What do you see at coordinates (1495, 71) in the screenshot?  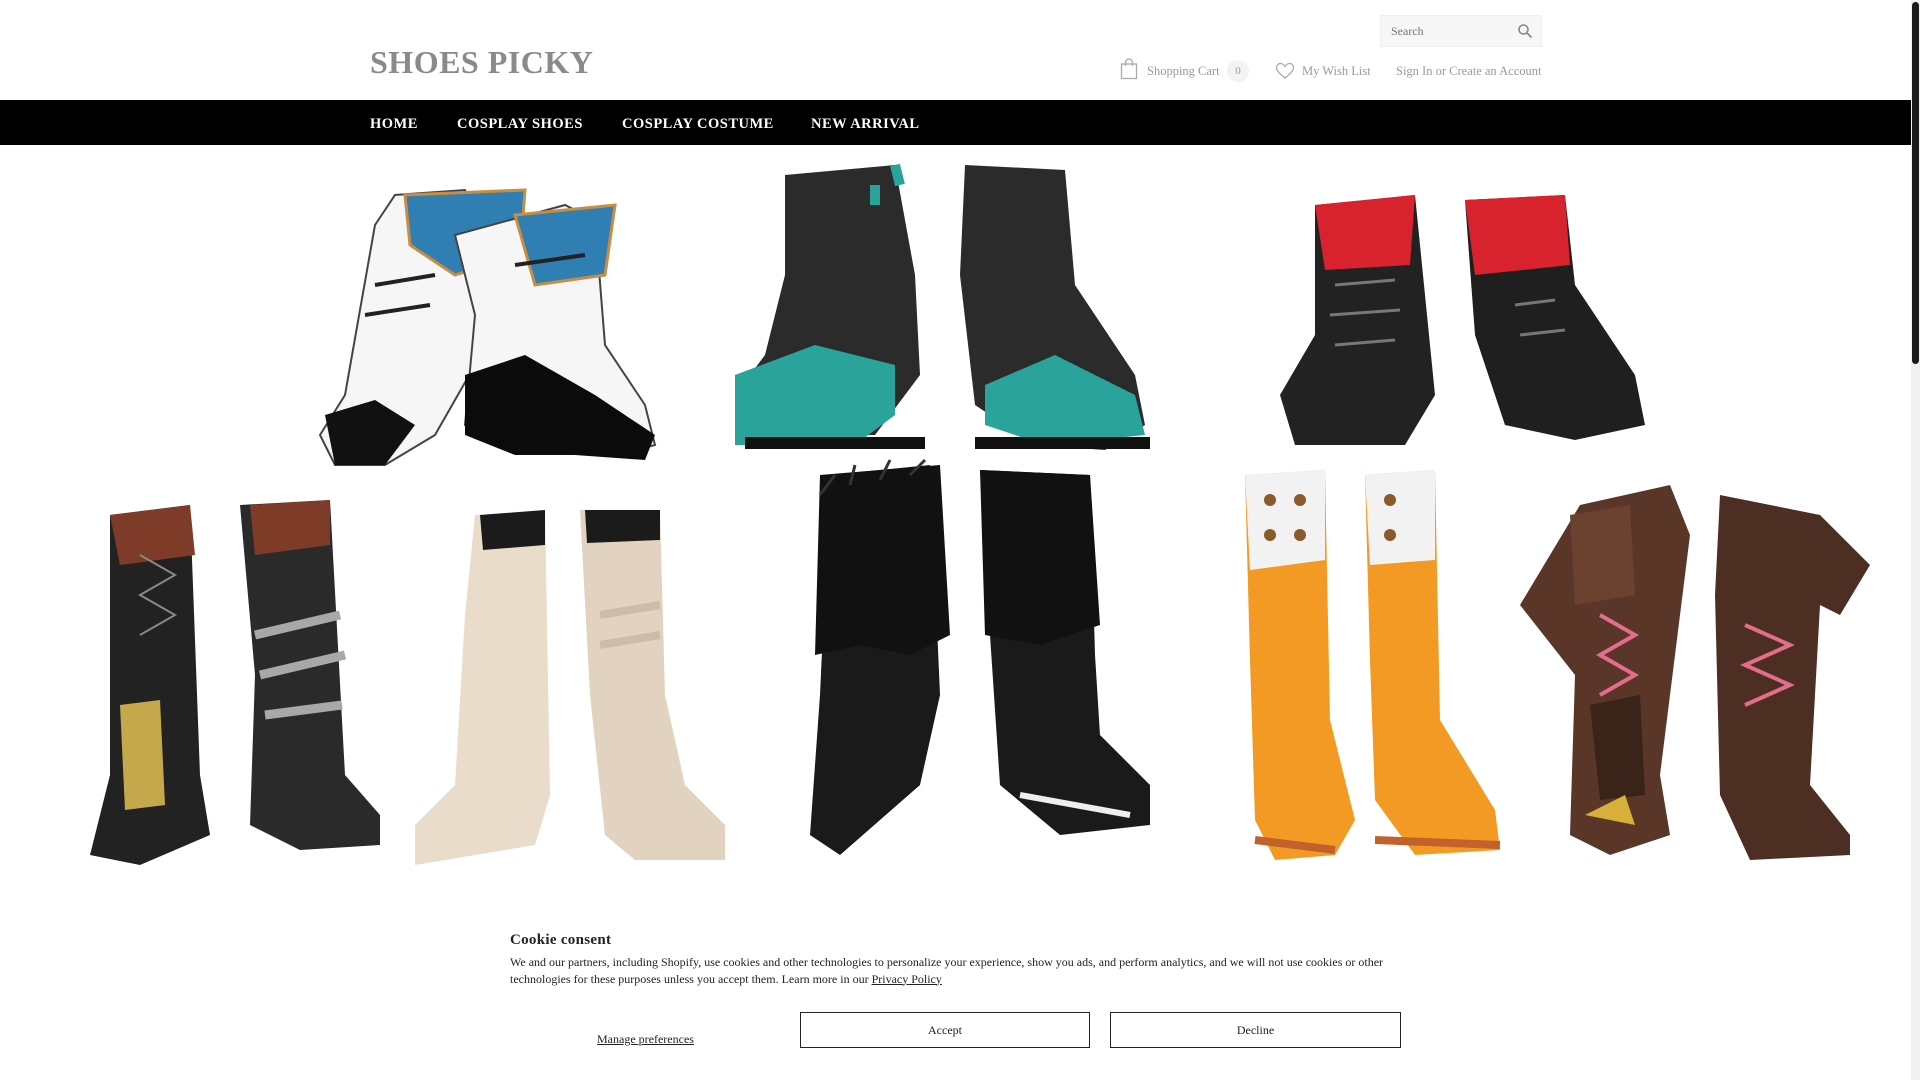 I see `create-account-link: Create an Account` at bounding box center [1495, 71].